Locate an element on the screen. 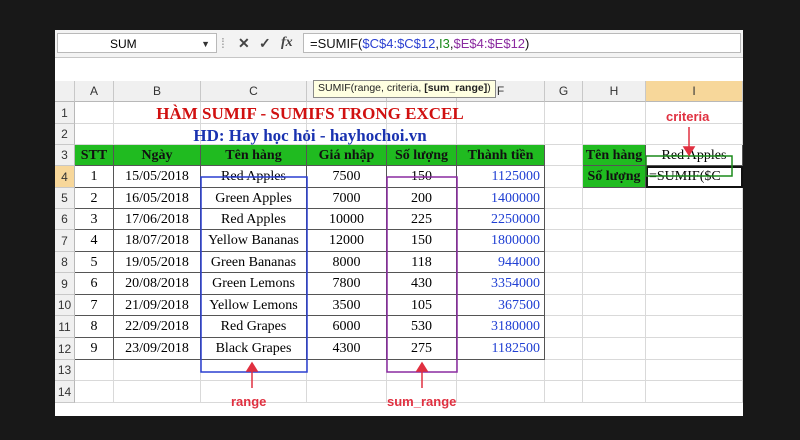 The height and width of the screenshot is (440, 800). table-cell: 4 is located at coordinates (94, 241).